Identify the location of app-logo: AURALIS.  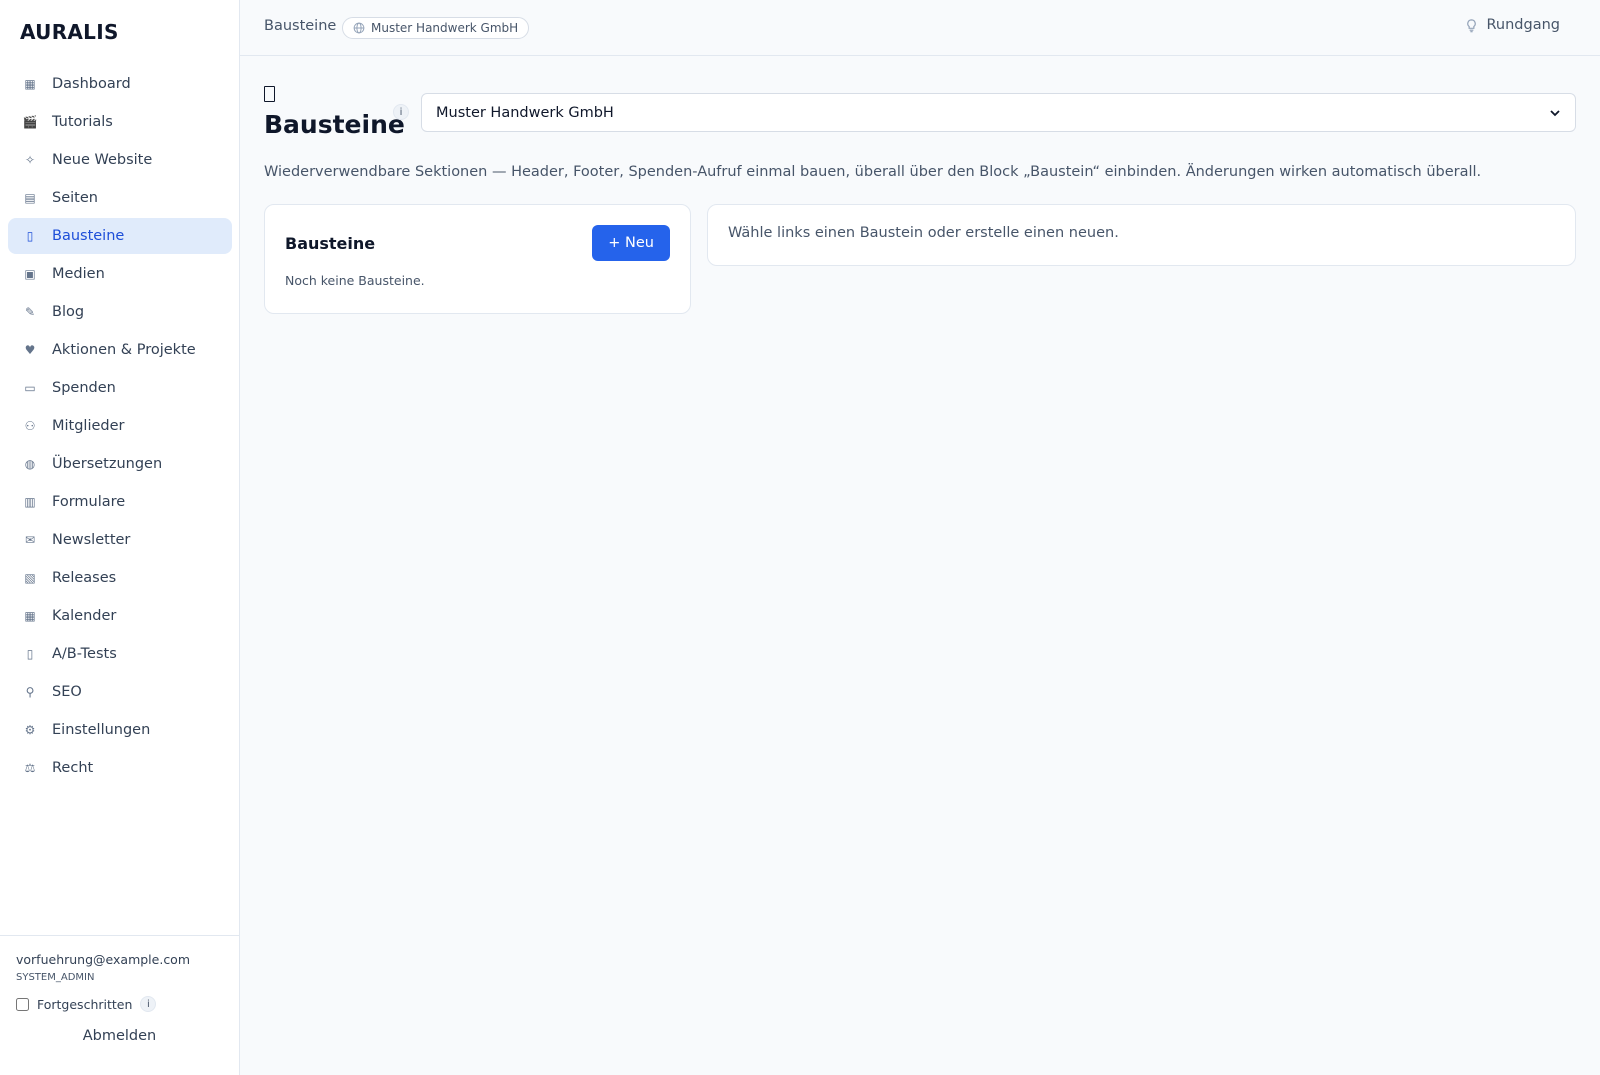
(69, 32).